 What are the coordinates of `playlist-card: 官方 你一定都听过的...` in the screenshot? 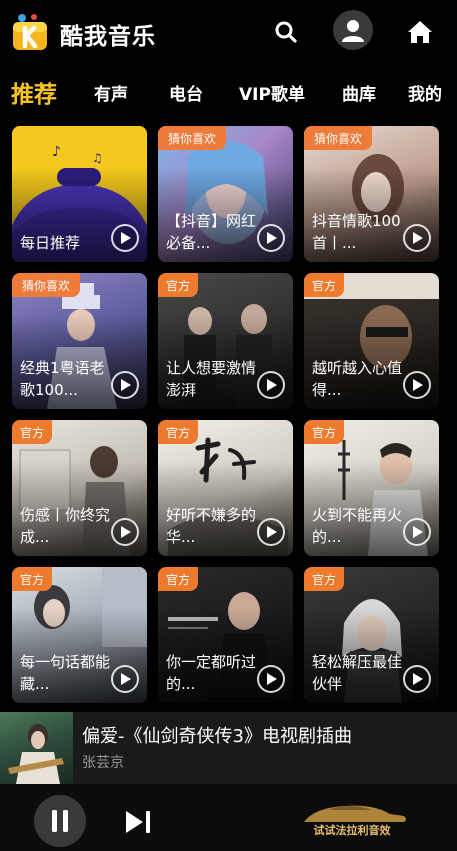 It's located at (225, 635).